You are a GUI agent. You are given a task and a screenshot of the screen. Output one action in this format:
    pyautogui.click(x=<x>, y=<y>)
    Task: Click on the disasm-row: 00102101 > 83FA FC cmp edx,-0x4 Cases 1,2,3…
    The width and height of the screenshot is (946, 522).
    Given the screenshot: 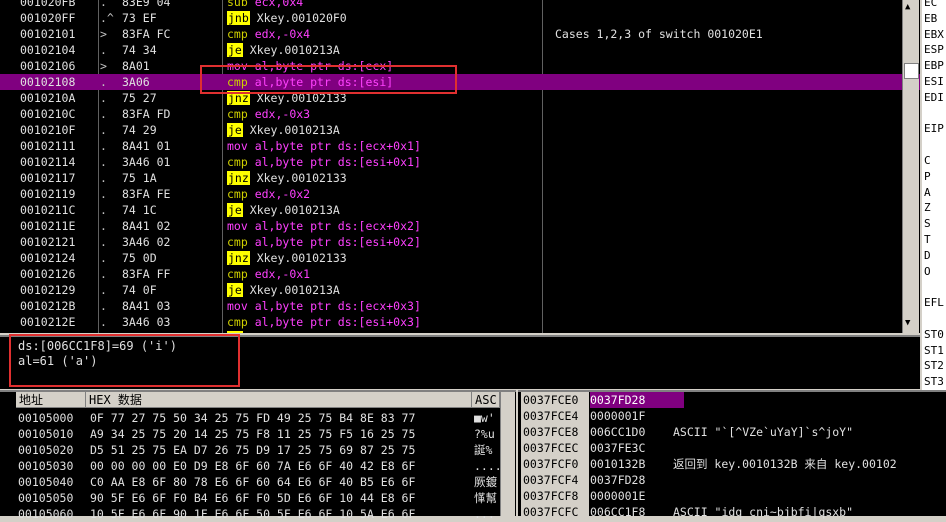 What is the action you would take?
    pyautogui.click(x=460, y=34)
    